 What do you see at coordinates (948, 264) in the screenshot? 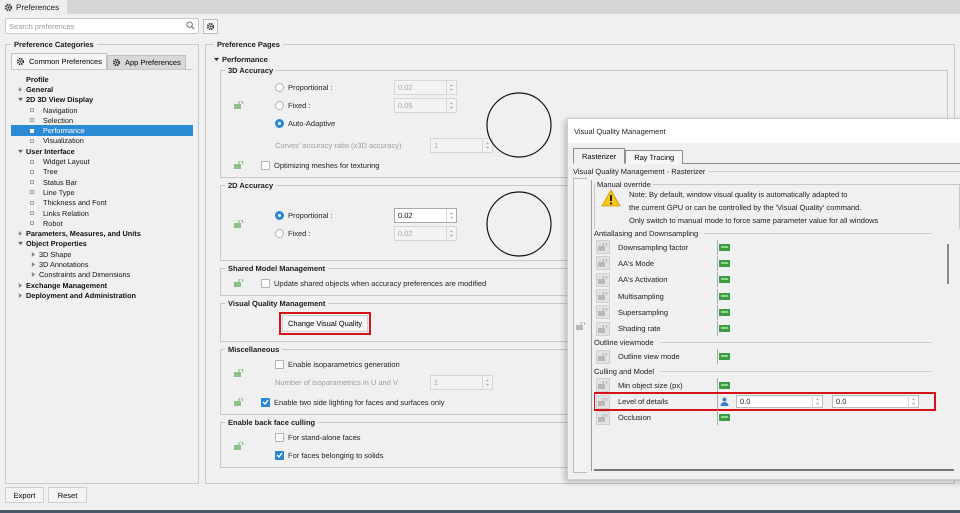
I see `scrollbar-thumb` at bounding box center [948, 264].